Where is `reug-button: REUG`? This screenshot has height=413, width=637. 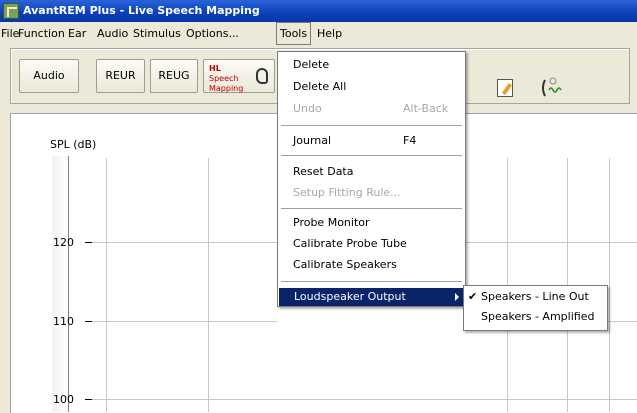 reug-button: REUG is located at coordinates (174, 76).